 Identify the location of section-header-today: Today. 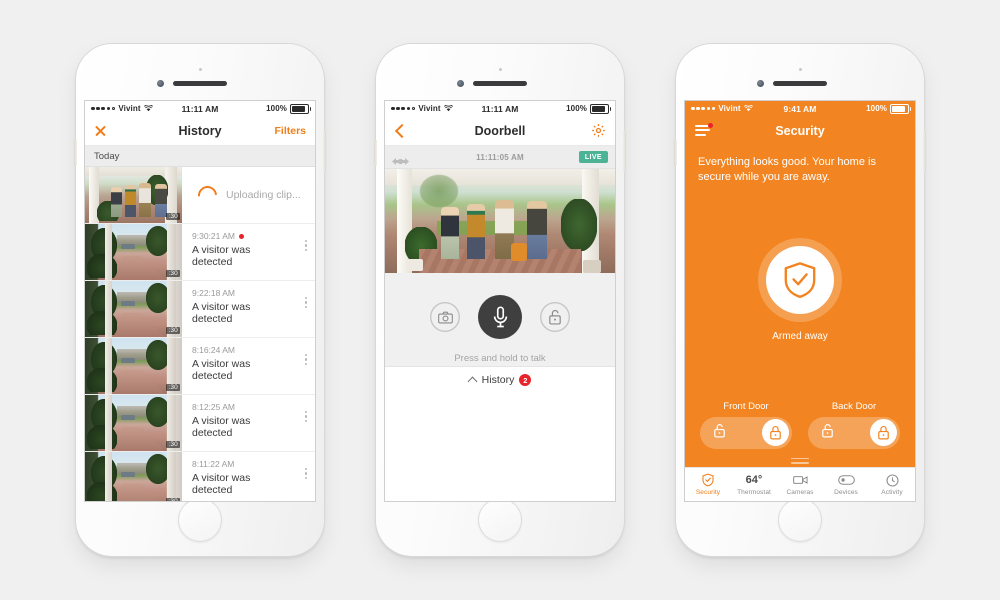
(200, 156).